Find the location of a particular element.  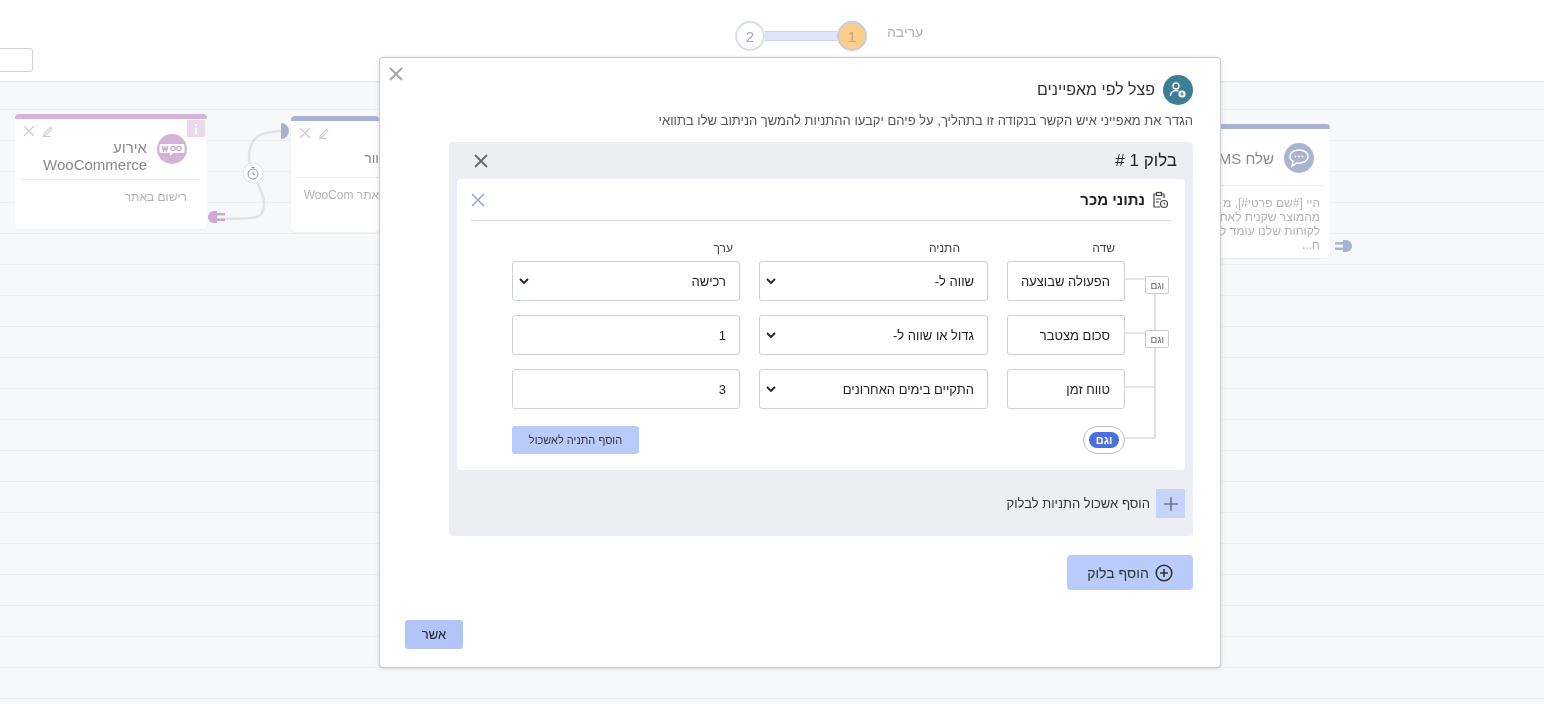

socket-icon is located at coordinates (286, 131).